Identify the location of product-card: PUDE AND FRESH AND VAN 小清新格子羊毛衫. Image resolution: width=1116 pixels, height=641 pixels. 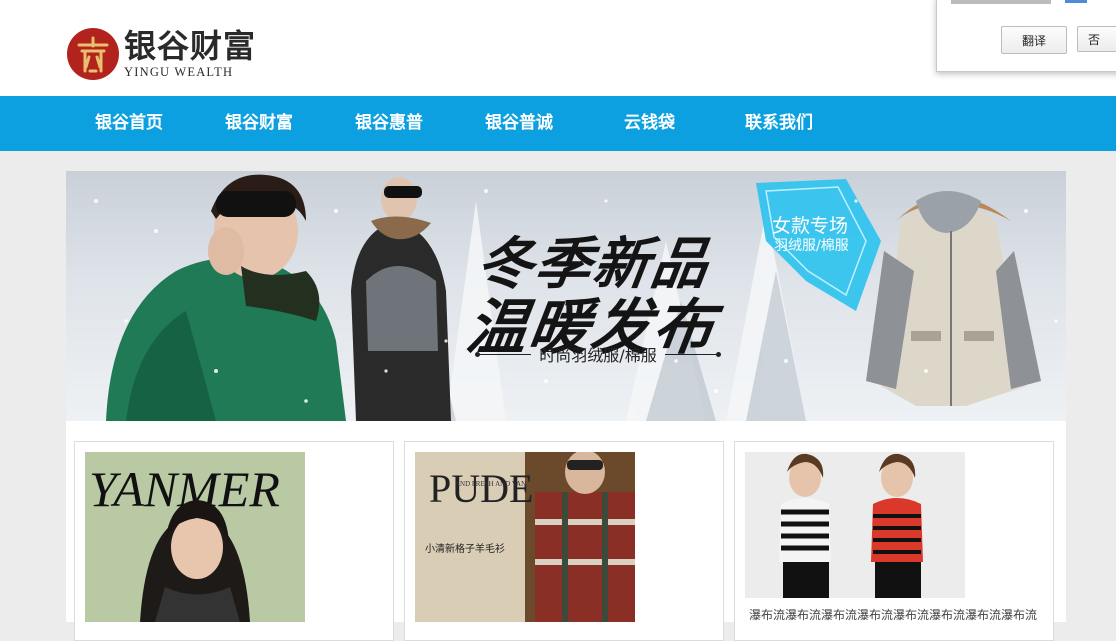
(564, 541).